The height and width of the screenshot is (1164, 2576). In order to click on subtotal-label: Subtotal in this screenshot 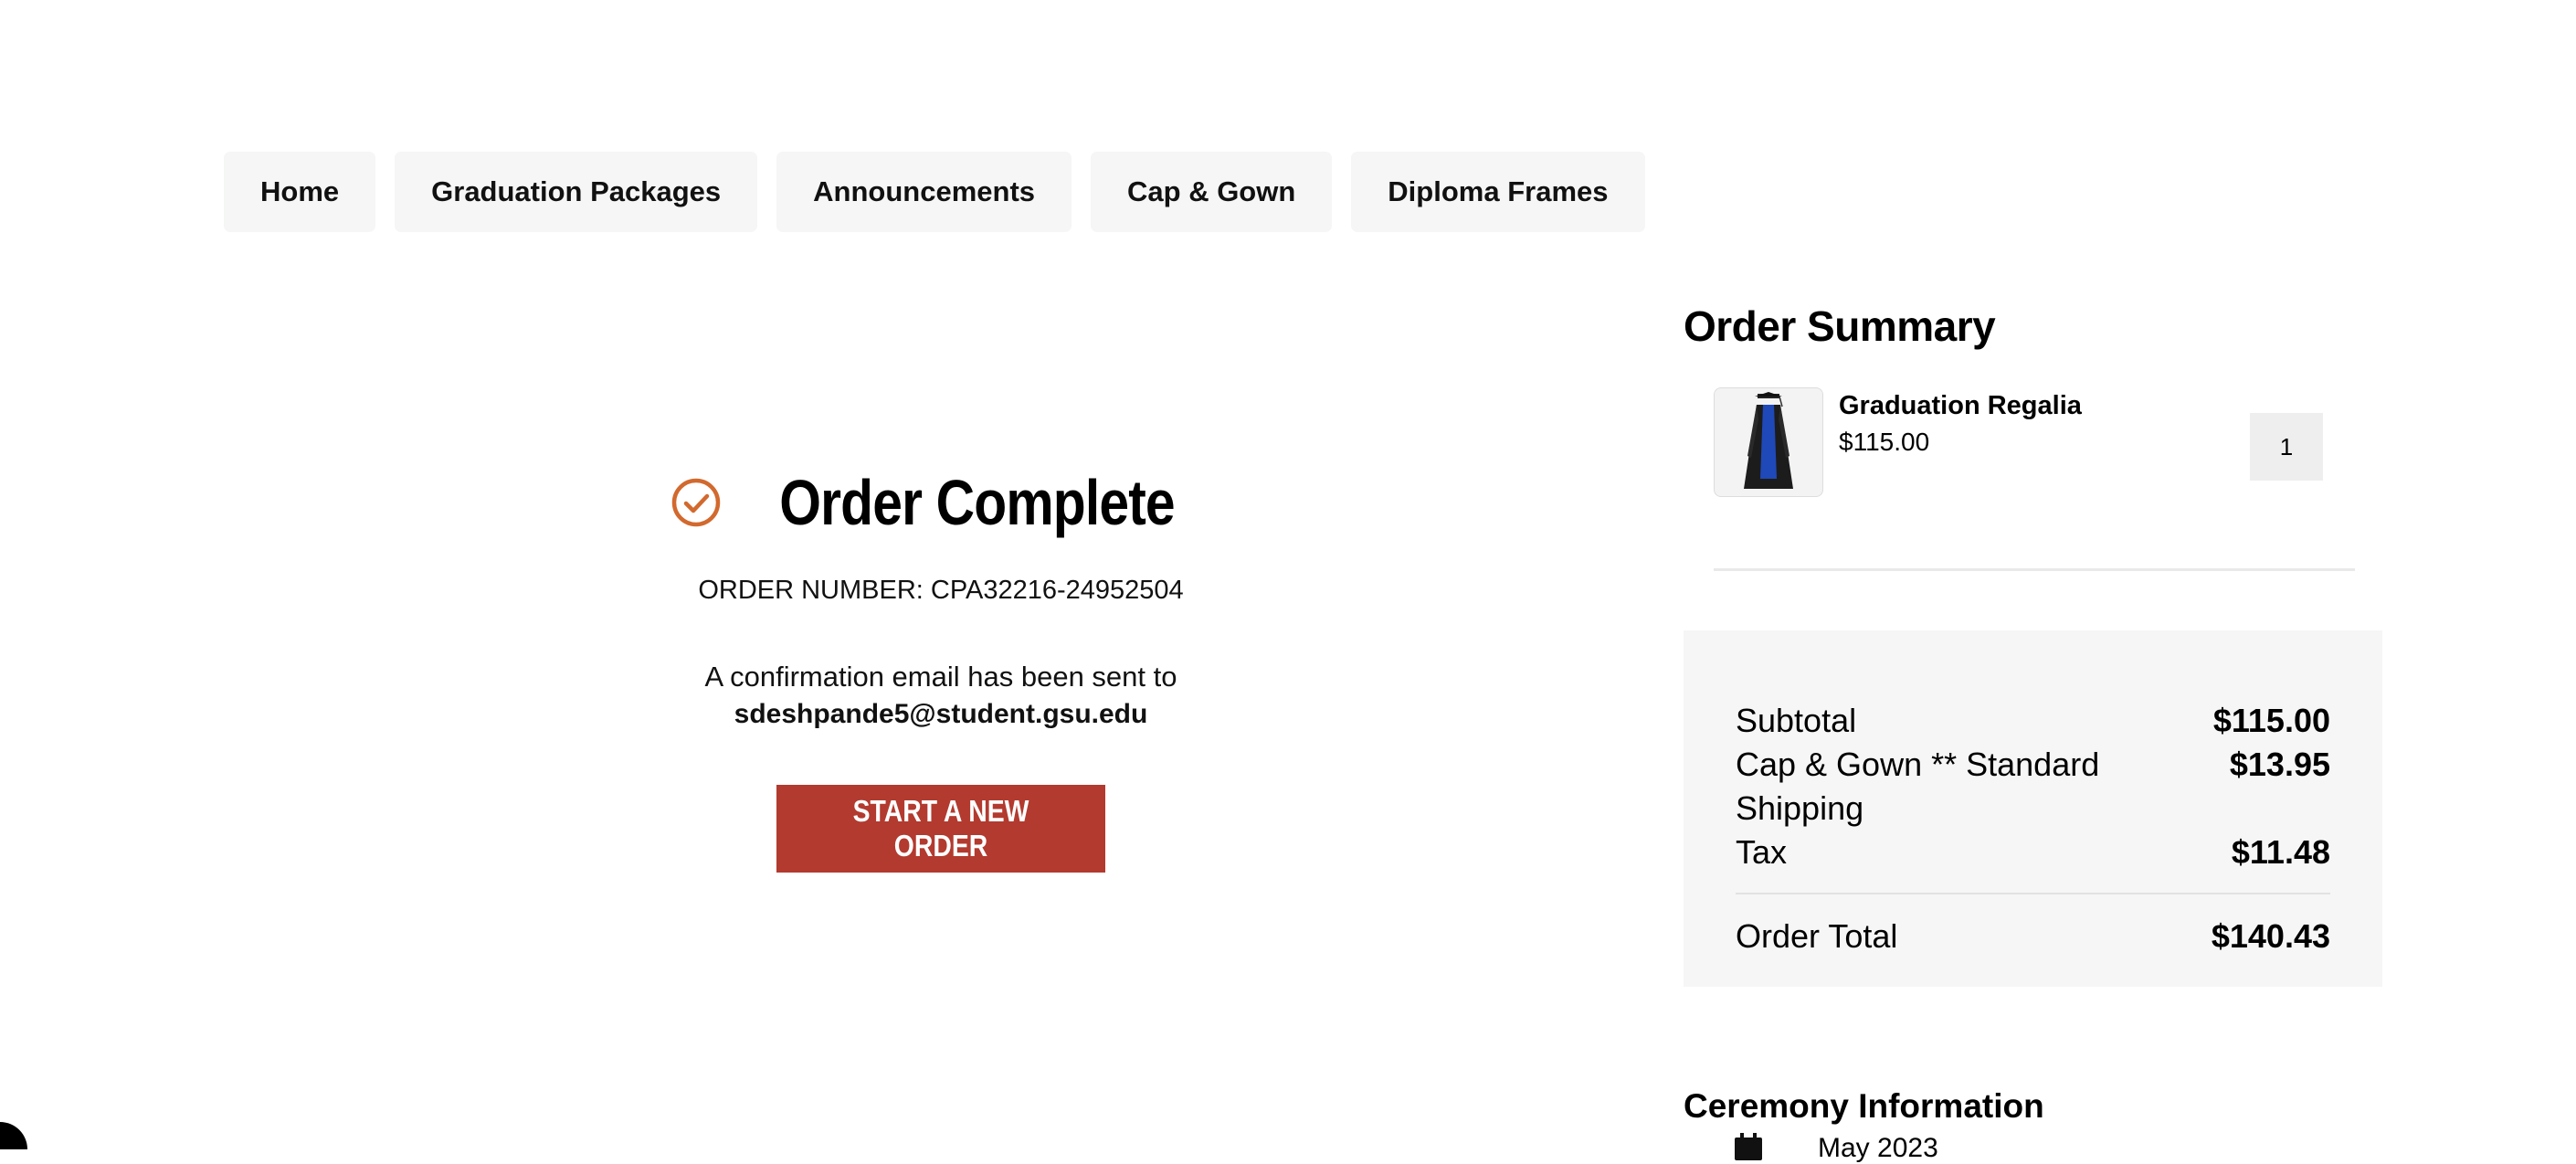, I will do `click(1796, 721)`.